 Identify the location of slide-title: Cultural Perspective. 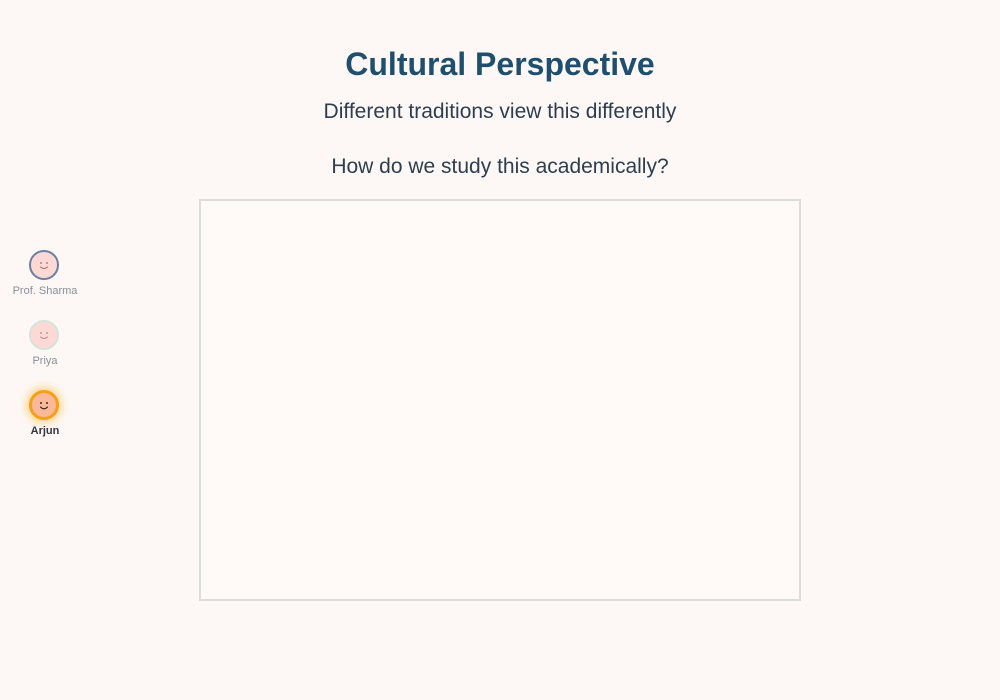
(500, 64).